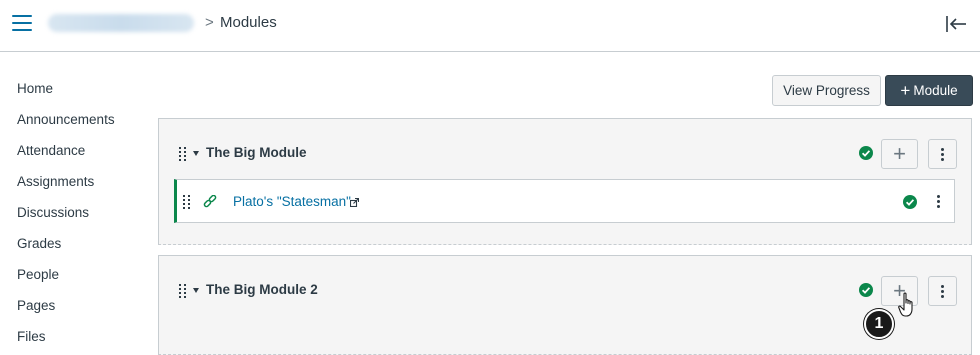 Image resolution: width=980 pixels, height=355 pixels. I want to click on module-item-title-link: Plato's "Statesman", so click(292, 201).